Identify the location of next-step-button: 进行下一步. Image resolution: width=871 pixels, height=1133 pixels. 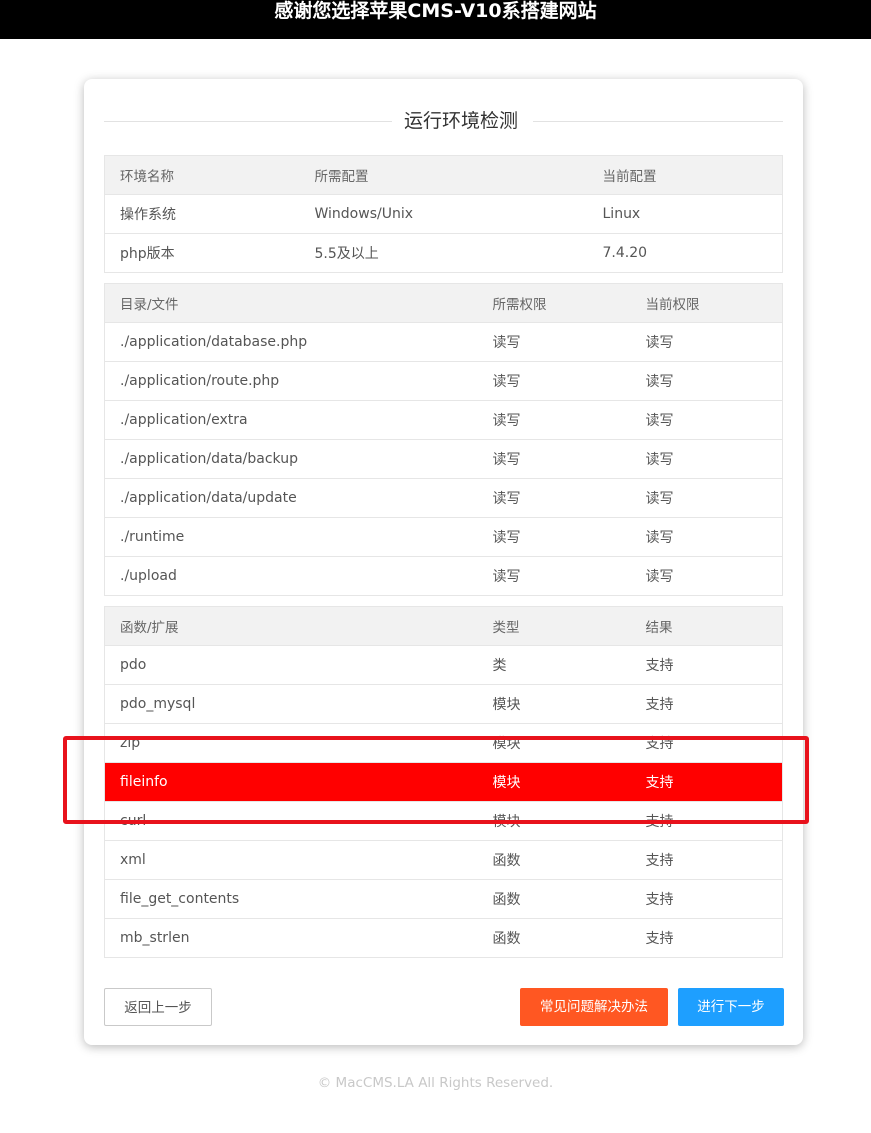
(731, 1007).